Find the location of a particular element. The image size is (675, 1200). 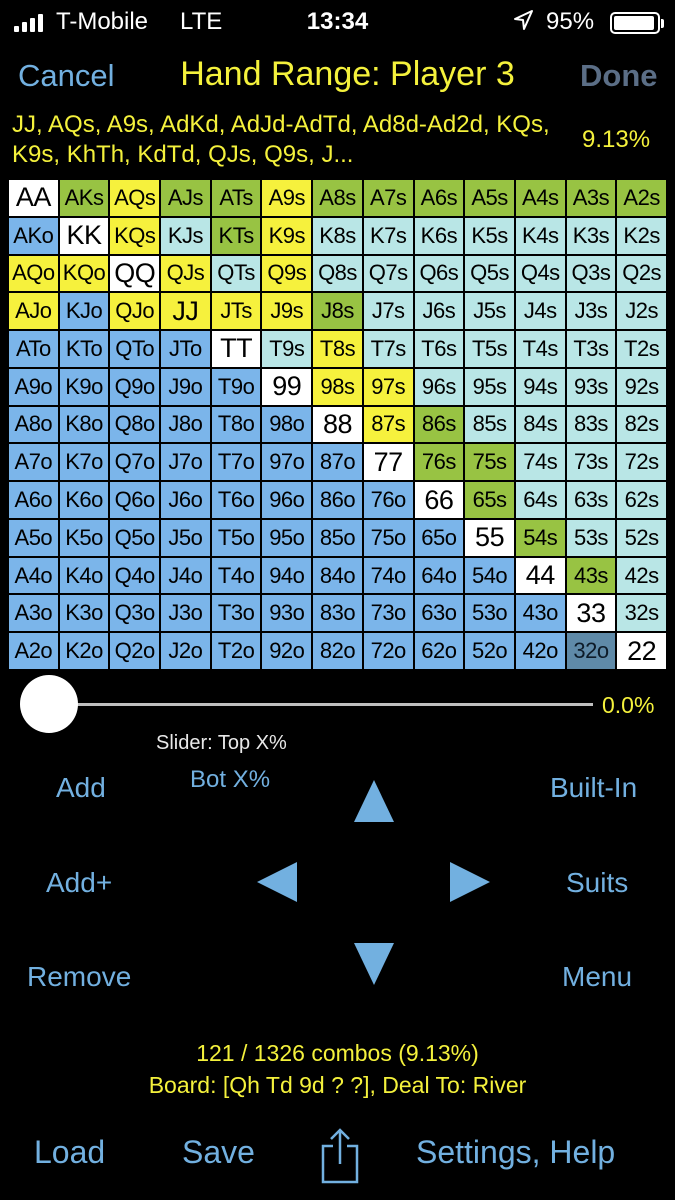

hand-cell-Q6o: Q6o is located at coordinates (135, 500).